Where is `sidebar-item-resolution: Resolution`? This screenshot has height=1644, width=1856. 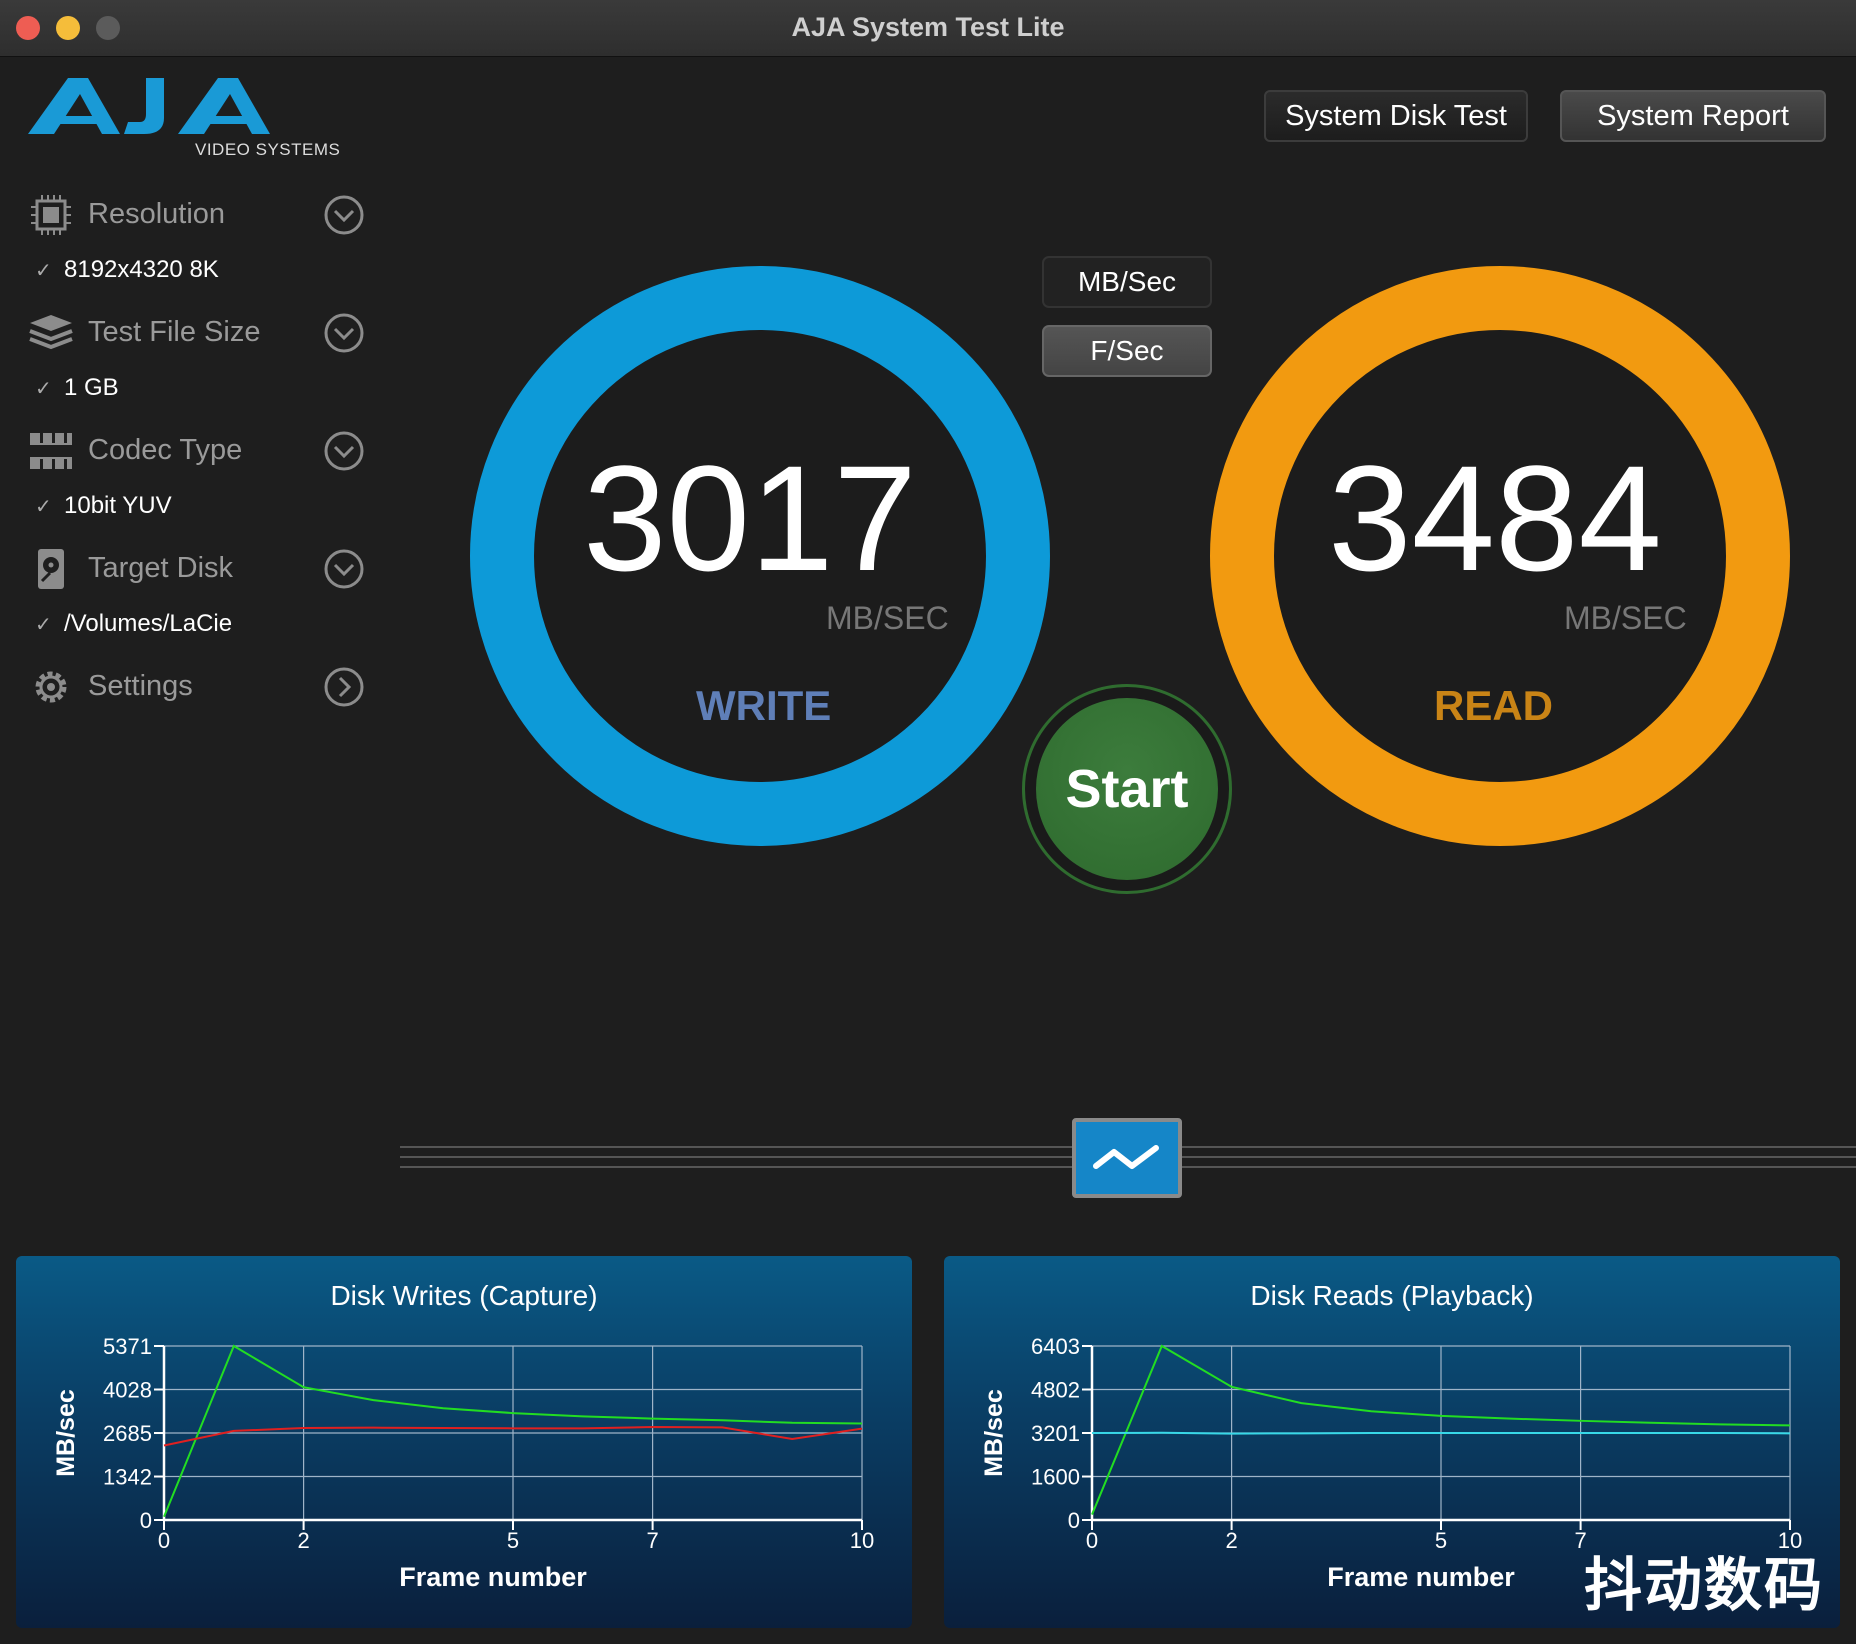
sidebar-item-resolution: Resolution is located at coordinates (198, 215).